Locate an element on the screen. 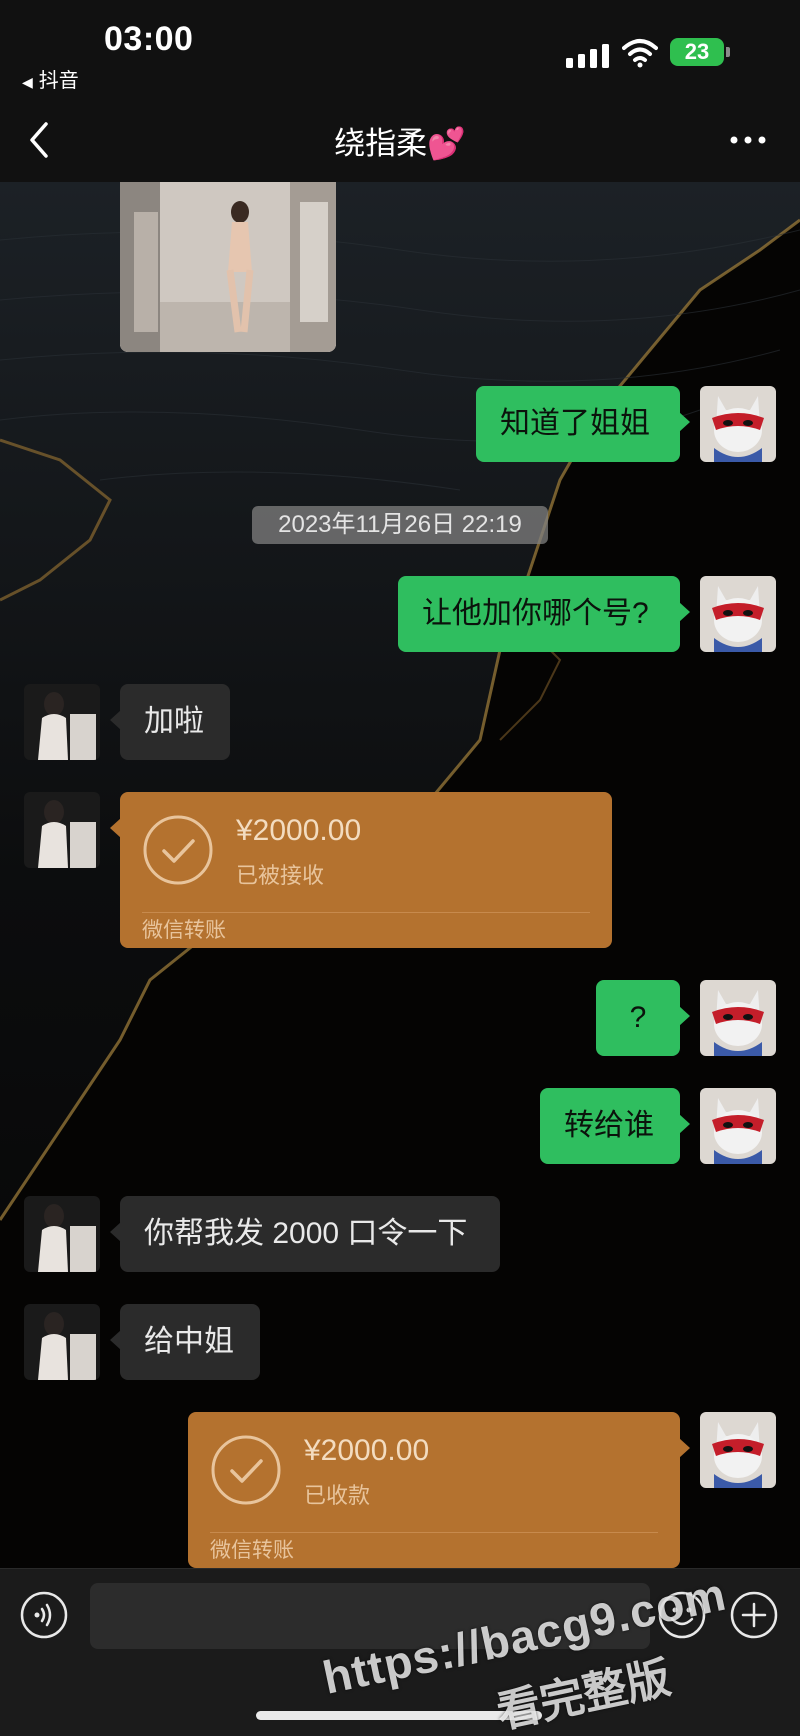 This screenshot has width=800, height=1736. wifi-icon is located at coordinates (640, 53).